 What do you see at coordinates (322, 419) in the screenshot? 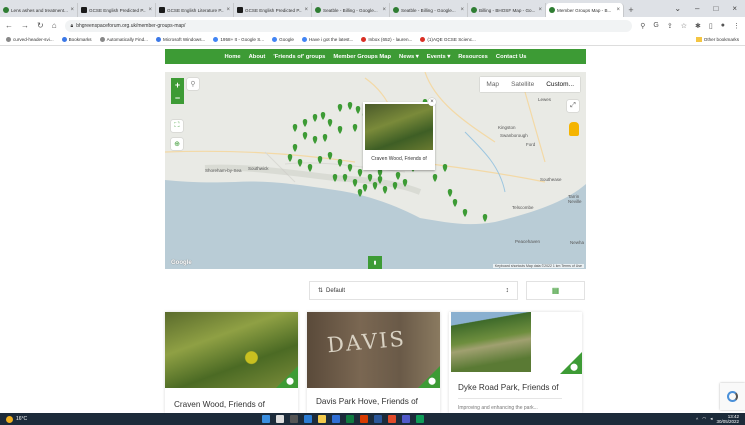
I see `file-explorer-icon` at bounding box center [322, 419].